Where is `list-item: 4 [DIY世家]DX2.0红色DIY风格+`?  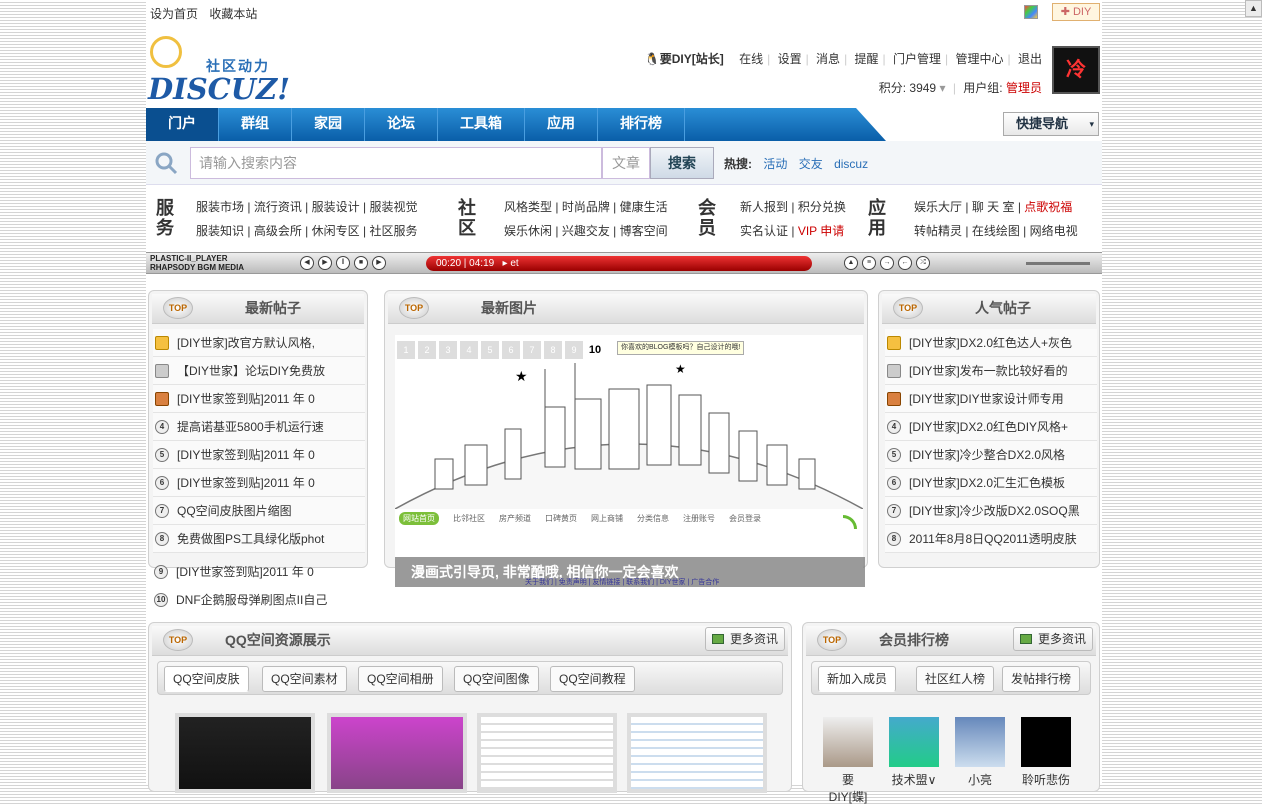
list-item: 4 [DIY世家]DX2.0红色DIY风格+ is located at coordinates (991, 427).